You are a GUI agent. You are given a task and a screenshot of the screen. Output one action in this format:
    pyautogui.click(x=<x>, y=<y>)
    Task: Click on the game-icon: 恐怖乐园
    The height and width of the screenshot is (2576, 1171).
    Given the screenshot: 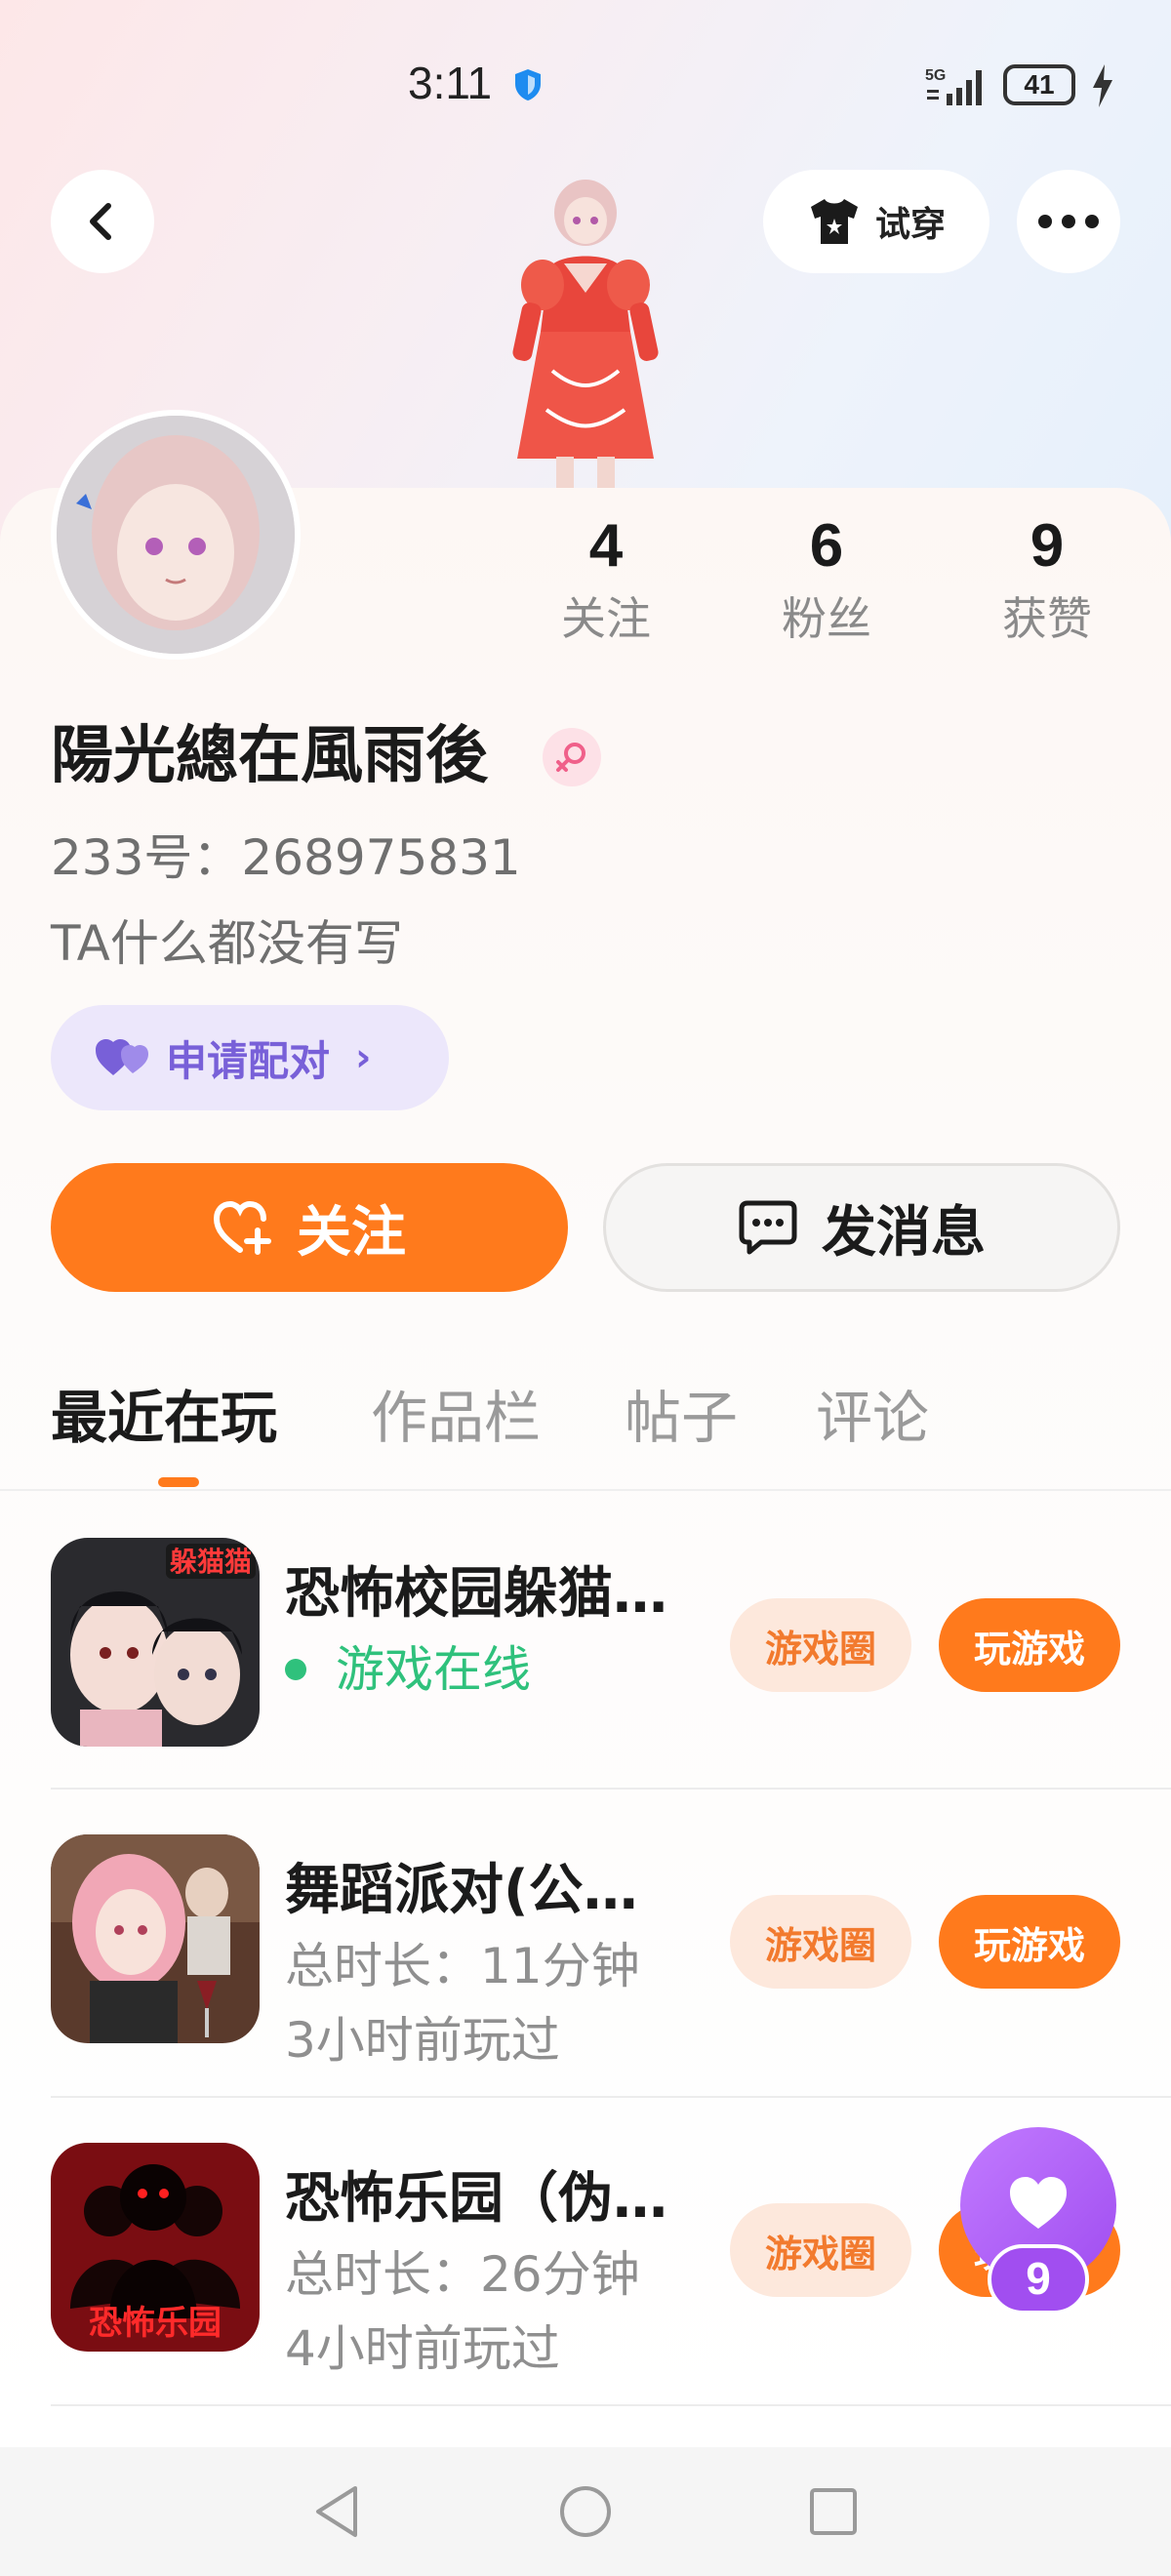 What is the action you would take?
    pyautogui.click(x=155, y=2247)
    